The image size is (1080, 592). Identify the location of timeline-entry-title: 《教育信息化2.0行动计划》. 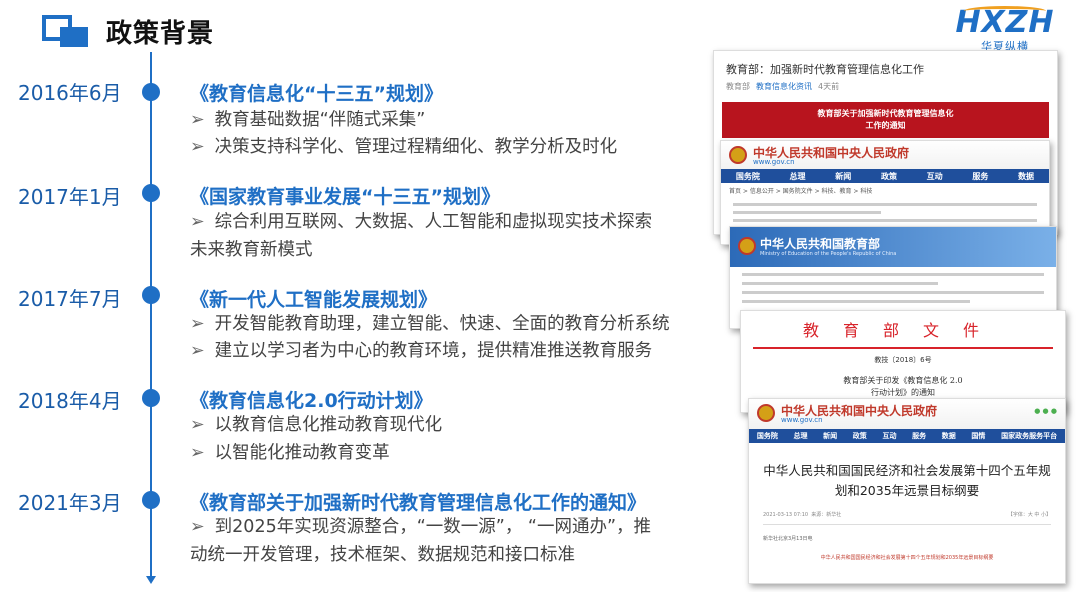
(311, 401).